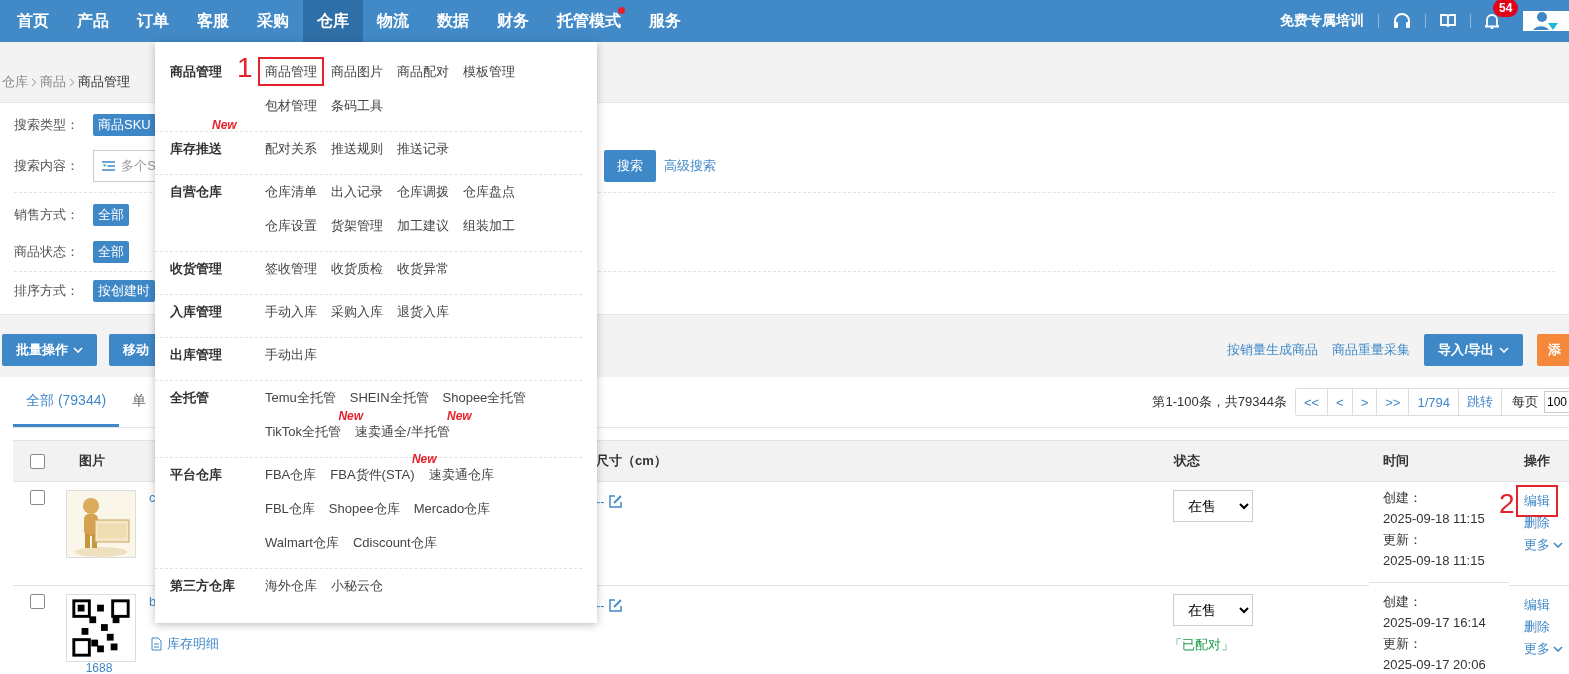 This screenshot has height=674, width=1569. I want to click on chevron-right-icon, so click(34, 82).